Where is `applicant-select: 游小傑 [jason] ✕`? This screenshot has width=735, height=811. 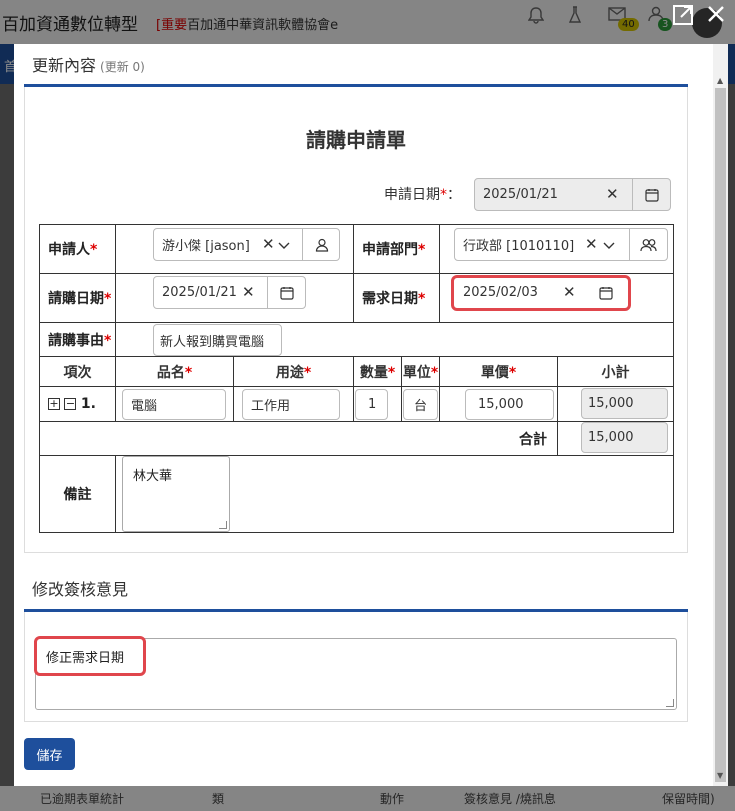
applicant-select: 游小傑 [jason] ✕ is located at coordinates (246, 244).